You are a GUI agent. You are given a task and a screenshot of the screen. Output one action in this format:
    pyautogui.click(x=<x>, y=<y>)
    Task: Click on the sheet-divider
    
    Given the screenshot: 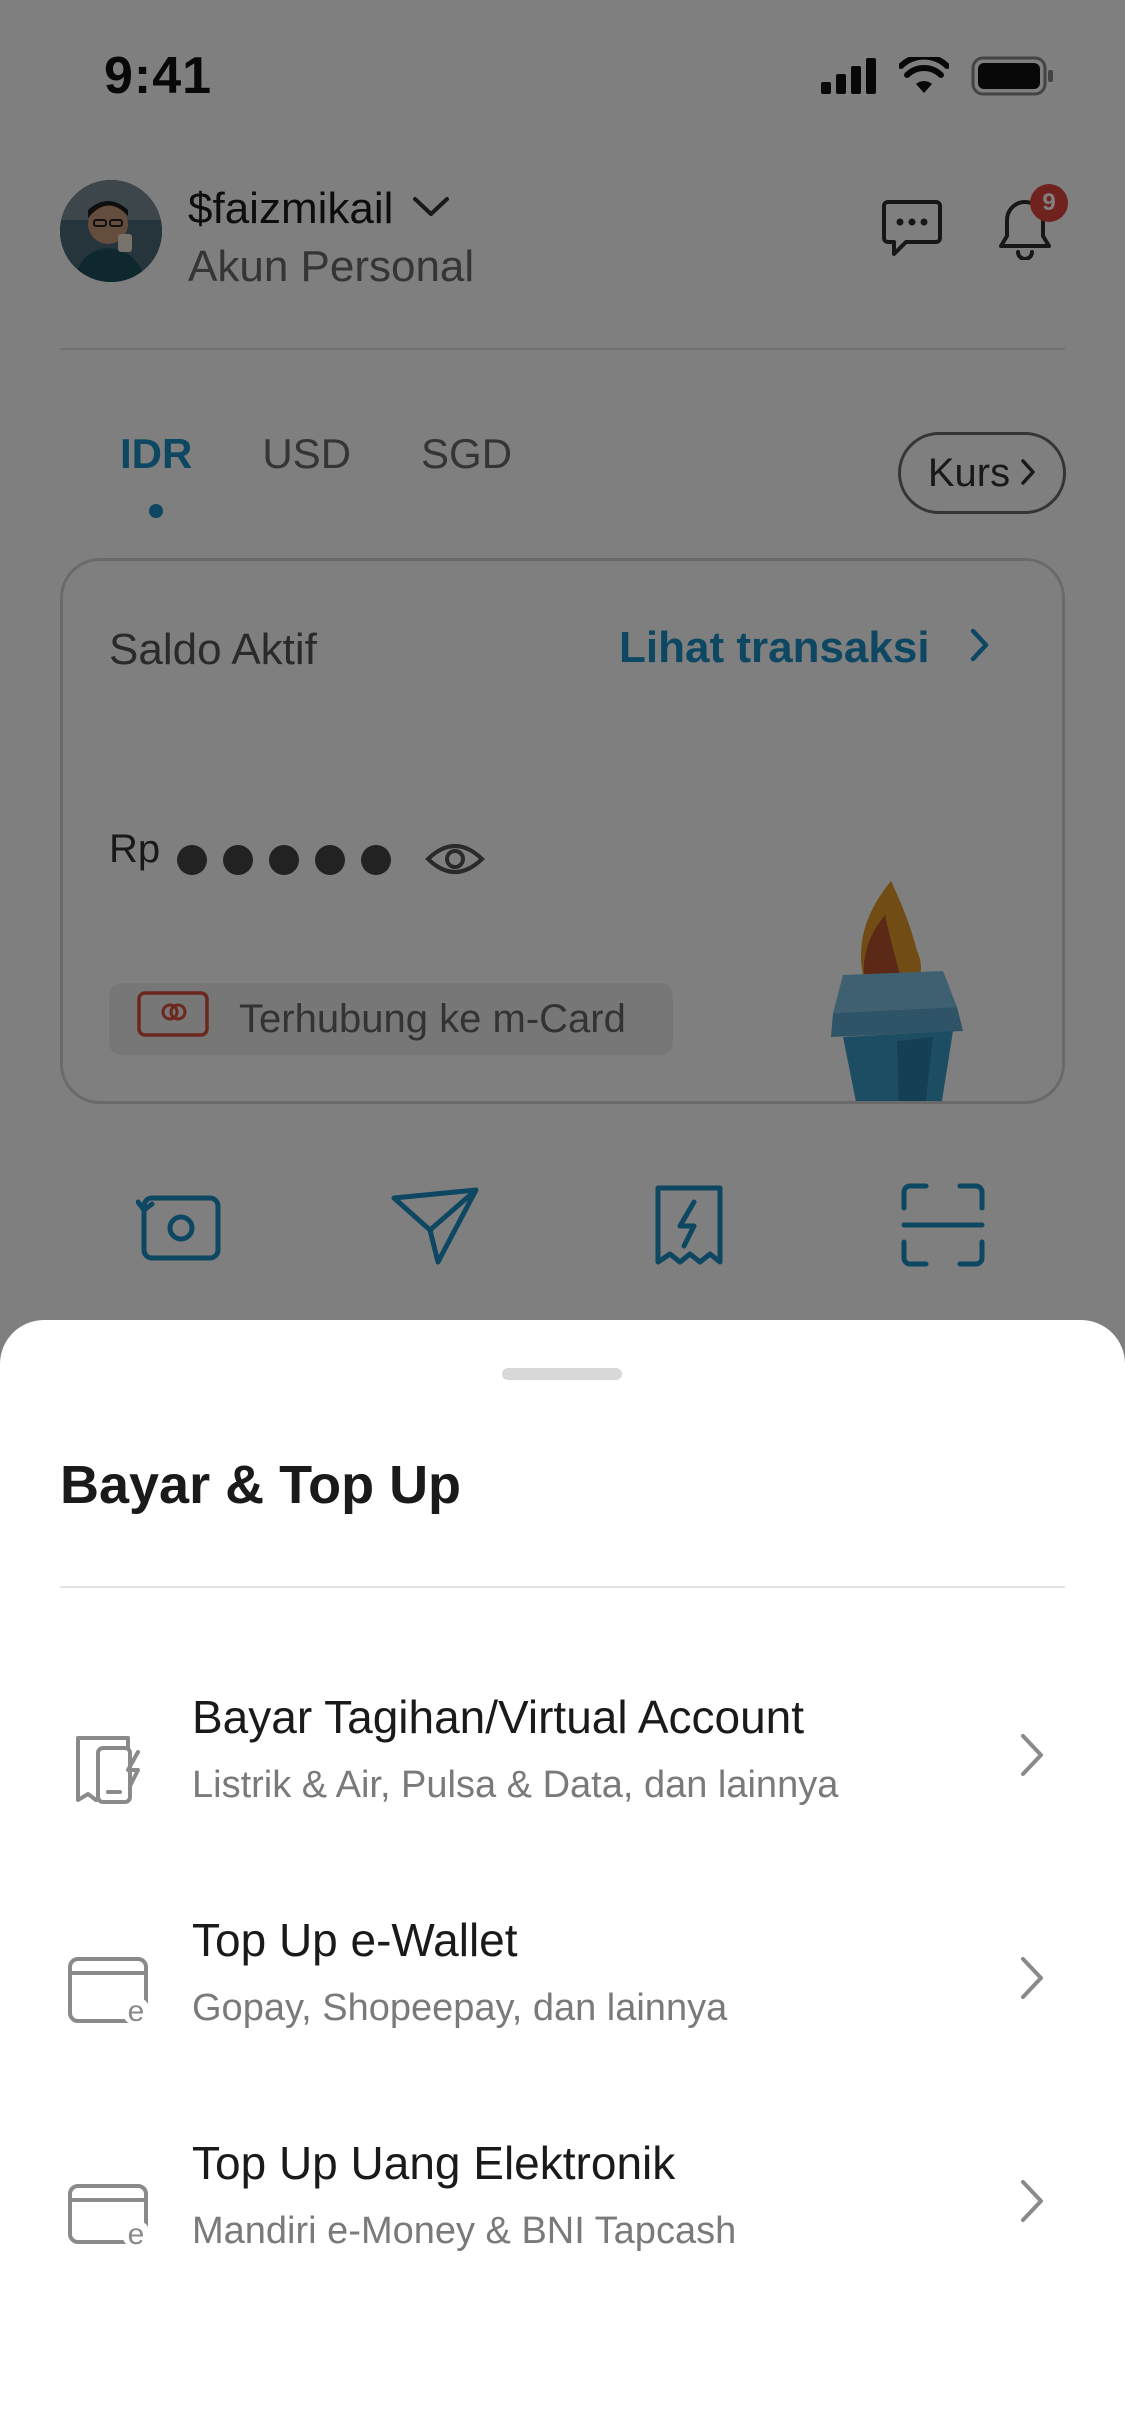 What is the action you would take?
    pyautogui.click(x=562, y=1587)
    